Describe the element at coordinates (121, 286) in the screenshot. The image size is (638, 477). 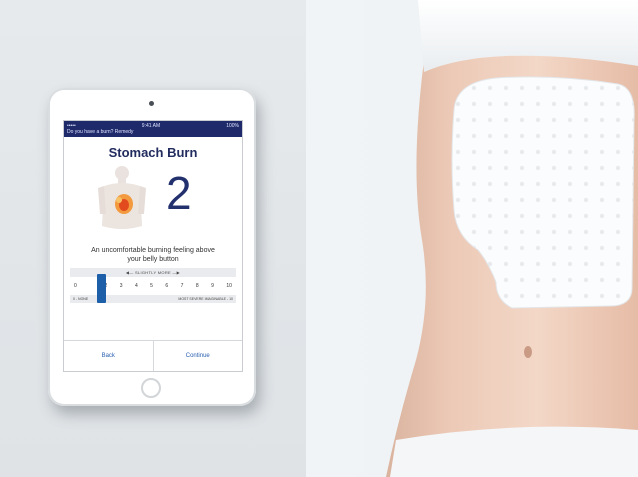
I see `scale-option: 3` at that location.